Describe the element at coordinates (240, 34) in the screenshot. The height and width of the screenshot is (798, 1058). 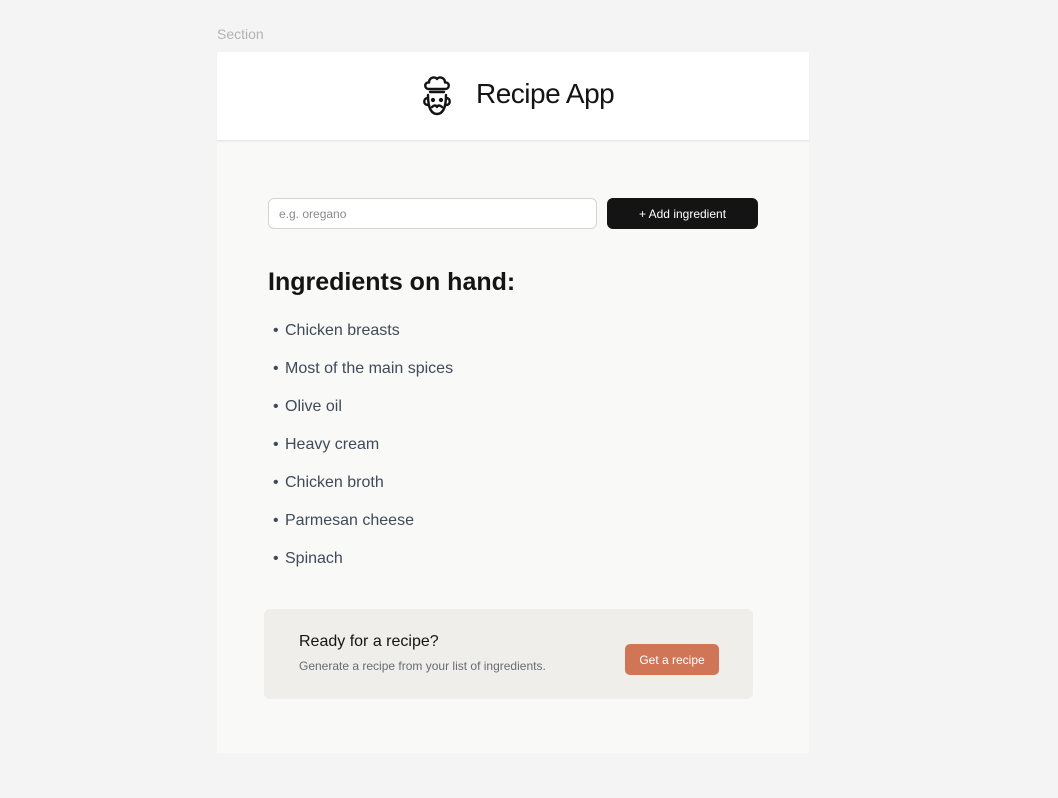
I see `section-label: Section` at that location.